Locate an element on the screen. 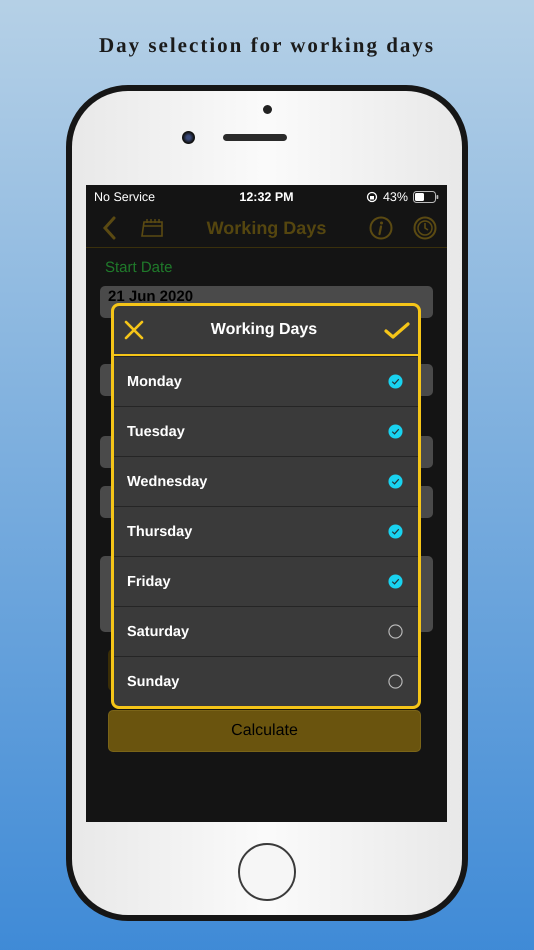 The image size is (534, 950). field-label: Start Date is located at coordinates (139, 268).